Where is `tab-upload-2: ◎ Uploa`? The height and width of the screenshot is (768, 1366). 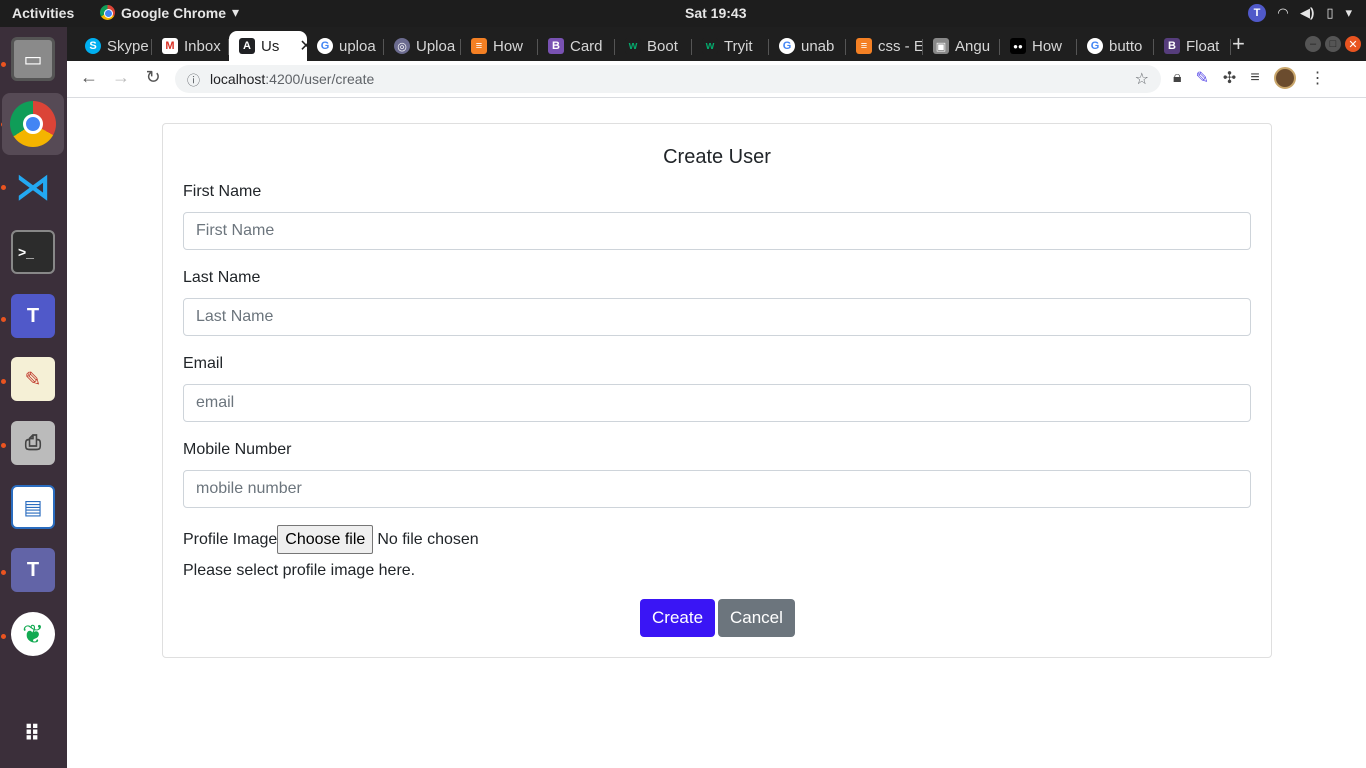 tab-upload-2: ◎ Uploa is located at coordinates (422, 46).